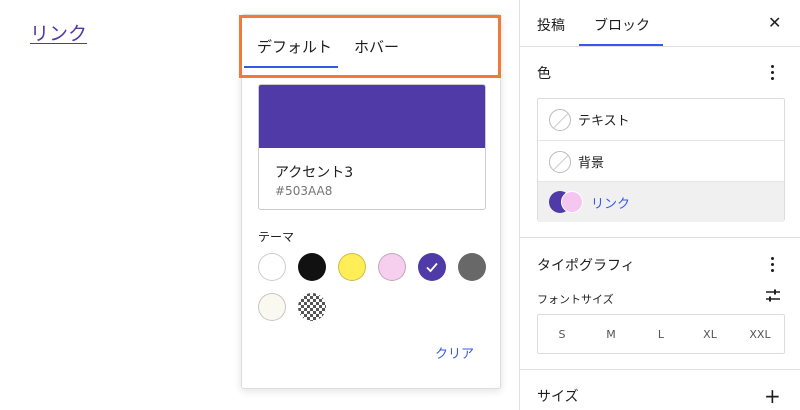 This screenshot has height=410, width=800. What do you see at coordinates (558, 397) in the screenshot?
I see `size-section-title: サイズ` at bounding box center [558, 397].